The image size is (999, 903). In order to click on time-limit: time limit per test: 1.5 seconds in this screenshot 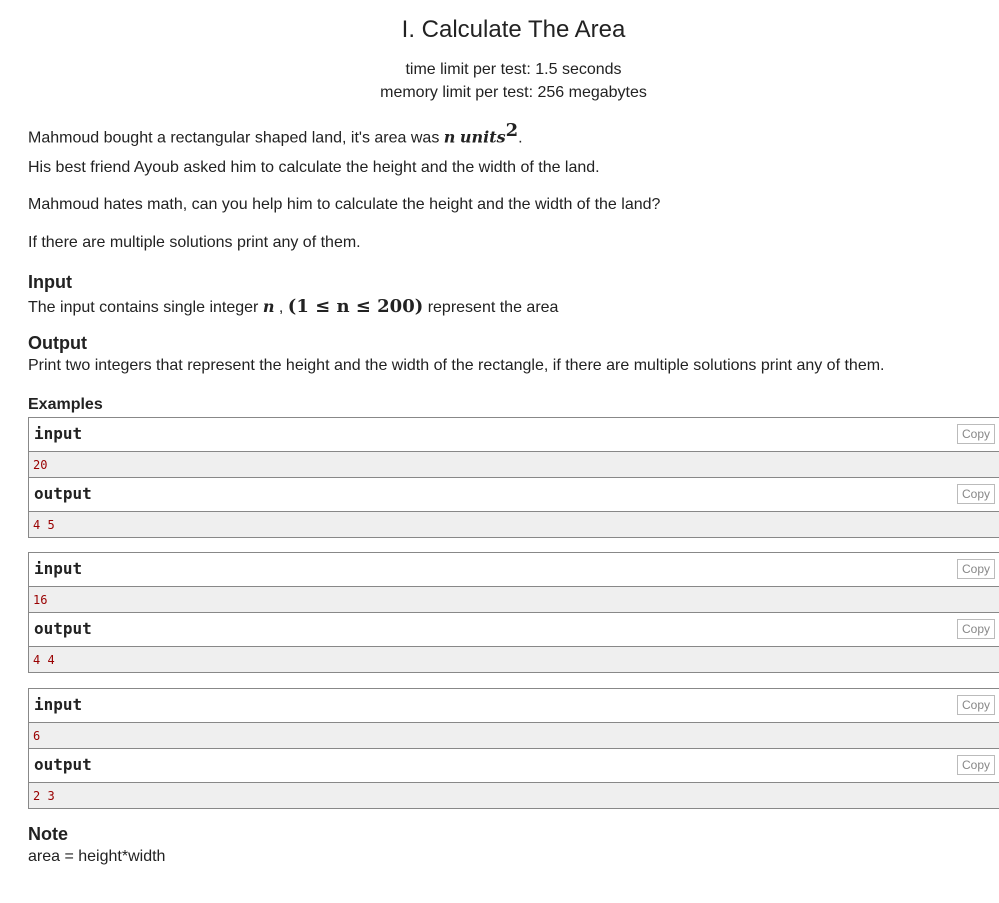, I will do `click(513, 69)`.